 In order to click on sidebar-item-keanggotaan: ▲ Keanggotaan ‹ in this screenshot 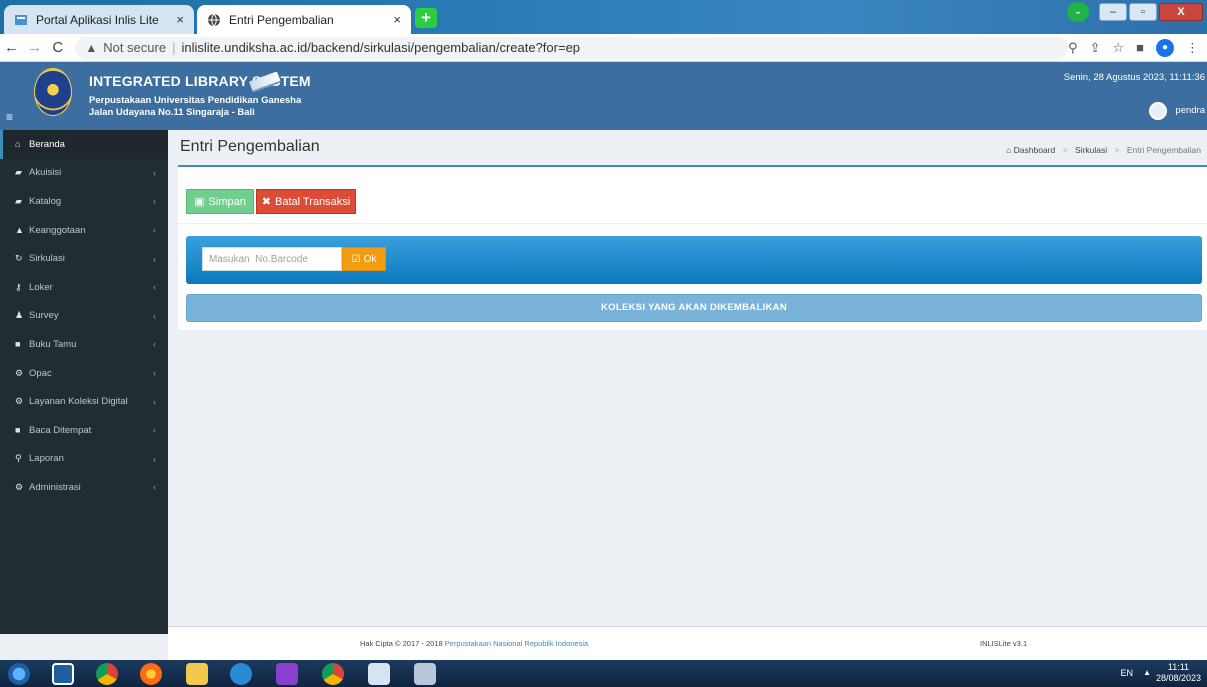, I will do `click(84, 230)`.